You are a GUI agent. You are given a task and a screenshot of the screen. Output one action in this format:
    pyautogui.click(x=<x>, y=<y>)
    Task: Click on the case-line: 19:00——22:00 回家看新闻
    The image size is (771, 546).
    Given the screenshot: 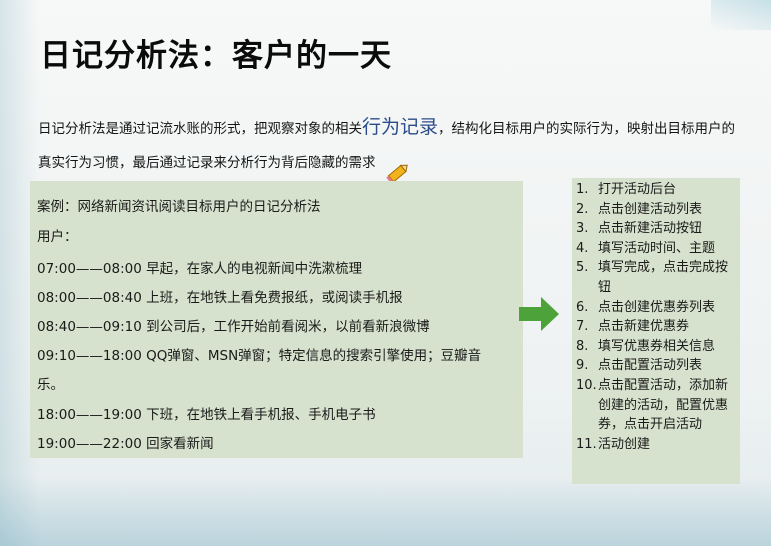 What is the action you would take?
    pyautogui.click(x=125, y=444)
    